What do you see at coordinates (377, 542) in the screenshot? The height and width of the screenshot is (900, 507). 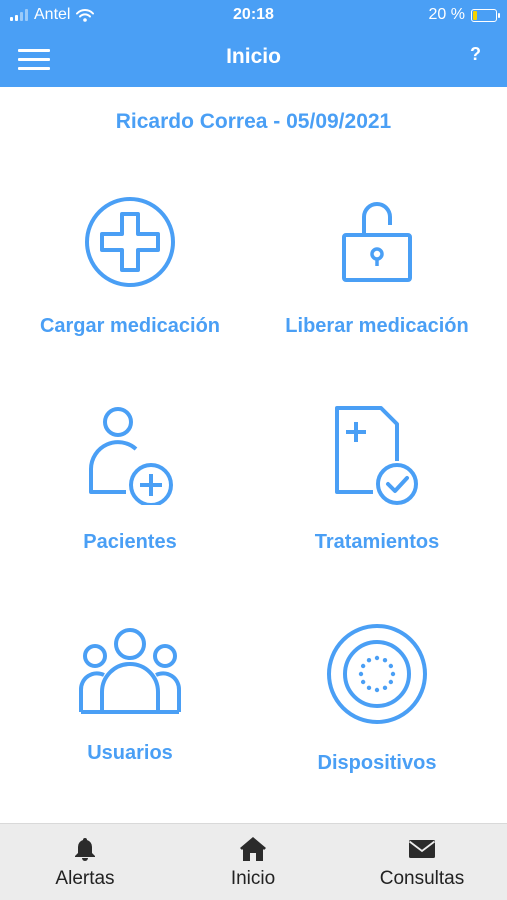 I see `treatments-label: Tratamientos` at bounding box center [377, 542].